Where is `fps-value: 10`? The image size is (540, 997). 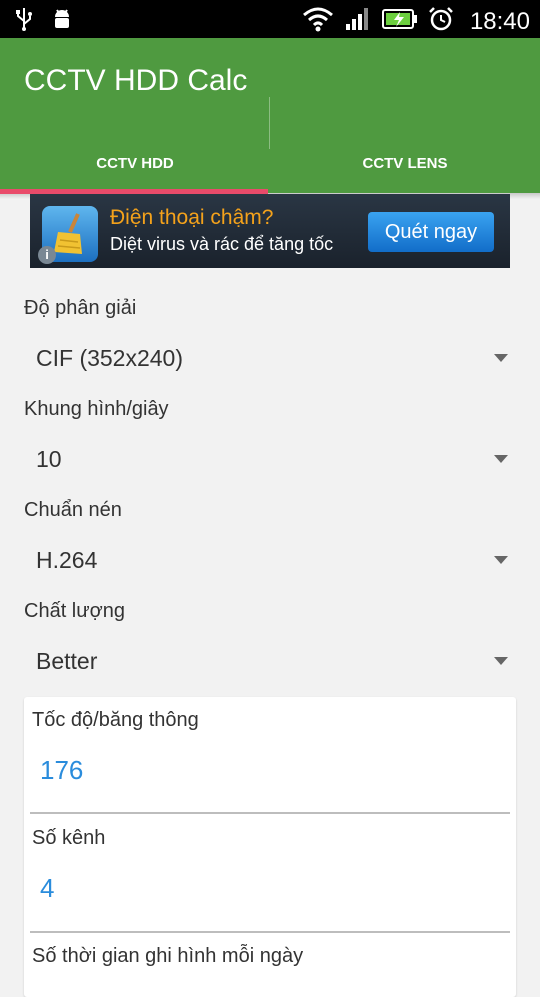 fps-value: 10 is located at coordinates (49, 459).